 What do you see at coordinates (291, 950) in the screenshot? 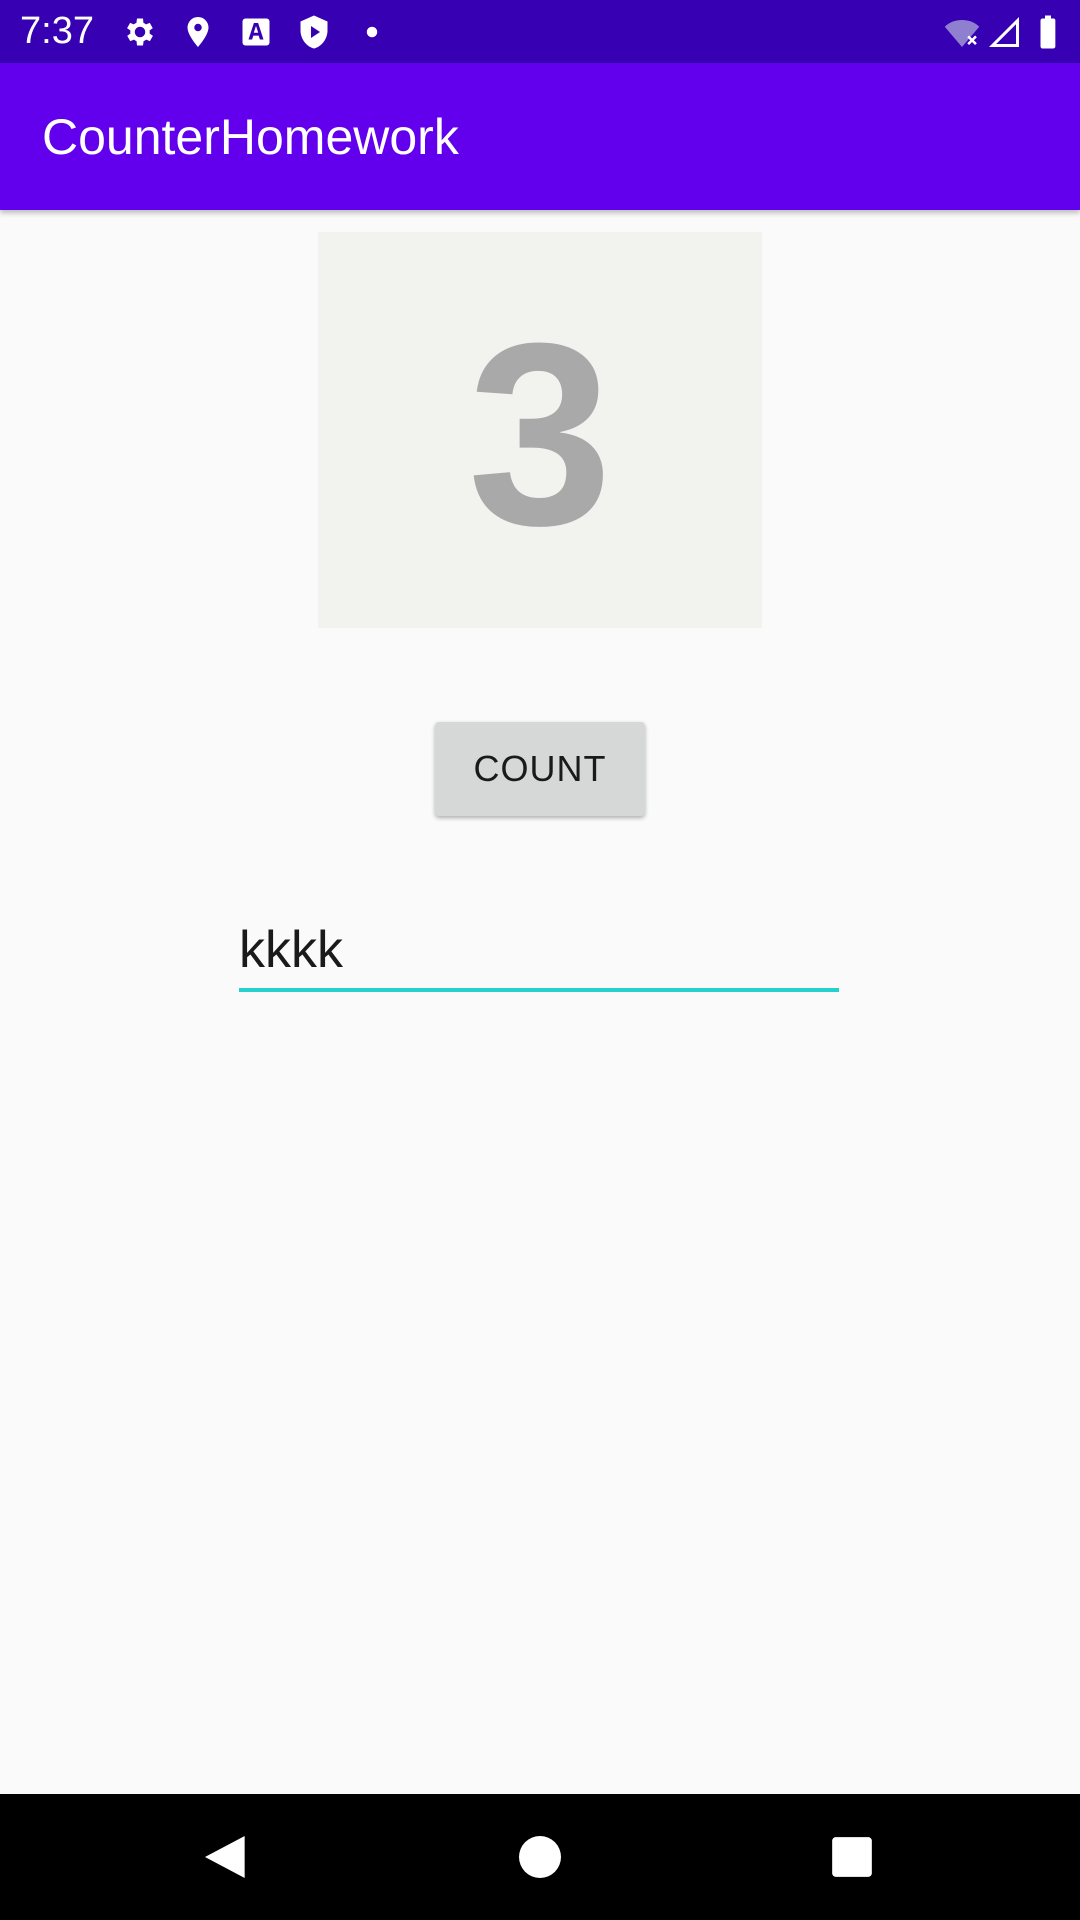
I see `text-input-value: kkkk` at bounding box center [291, 950].